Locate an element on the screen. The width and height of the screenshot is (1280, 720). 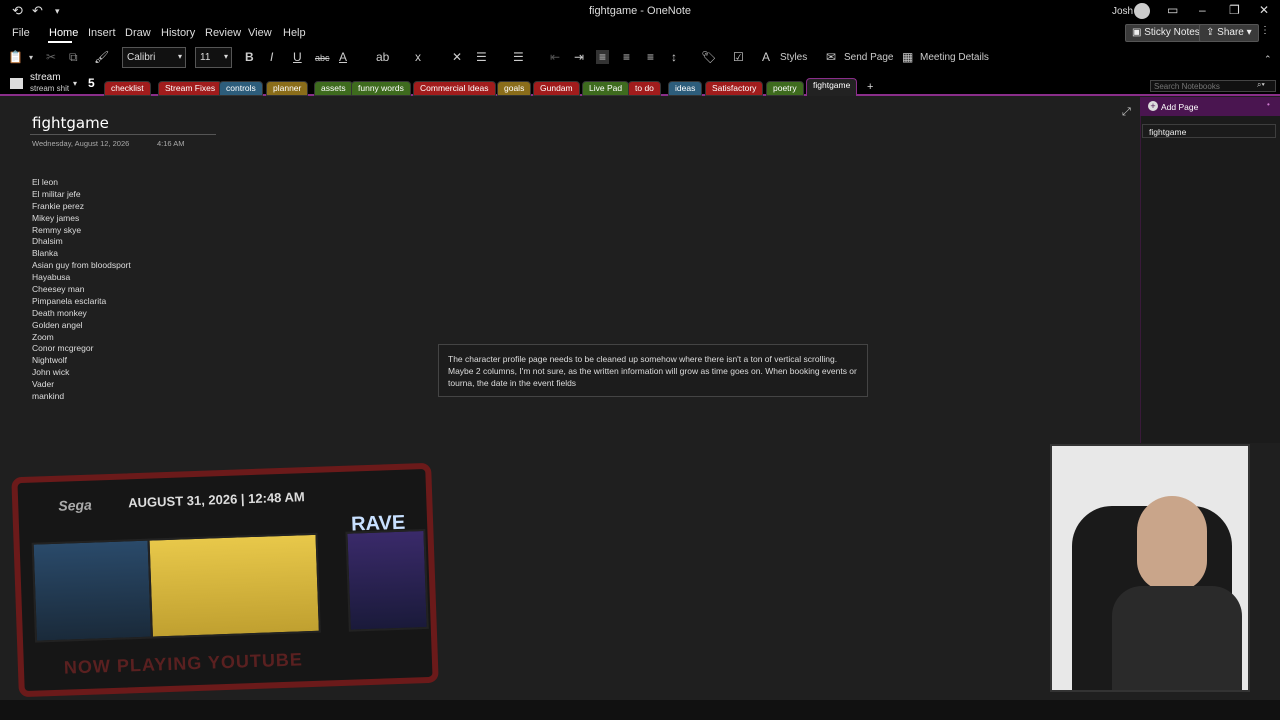
paste-dropdown-icon: ▾ is located at coordinates (31, 57).